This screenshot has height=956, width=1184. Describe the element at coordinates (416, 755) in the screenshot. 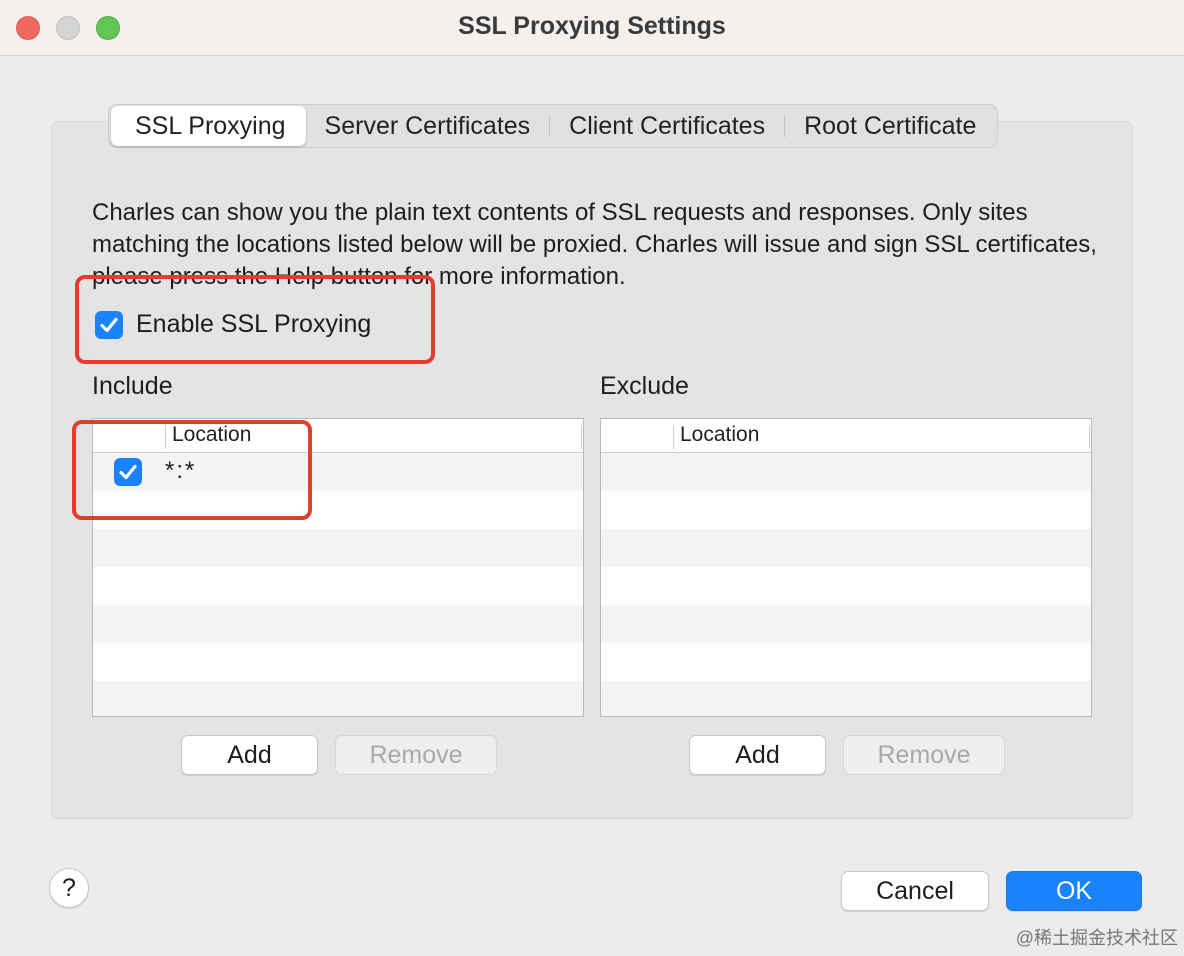

I see `include-remove-button: Remove` at that location.